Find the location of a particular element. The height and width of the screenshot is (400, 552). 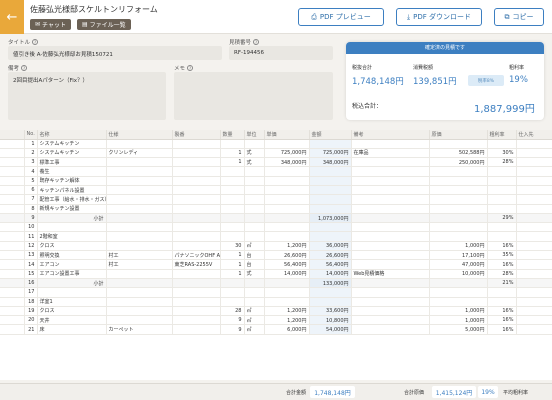

cell-cost: 47,000円 is located at coordinates (458, 264).